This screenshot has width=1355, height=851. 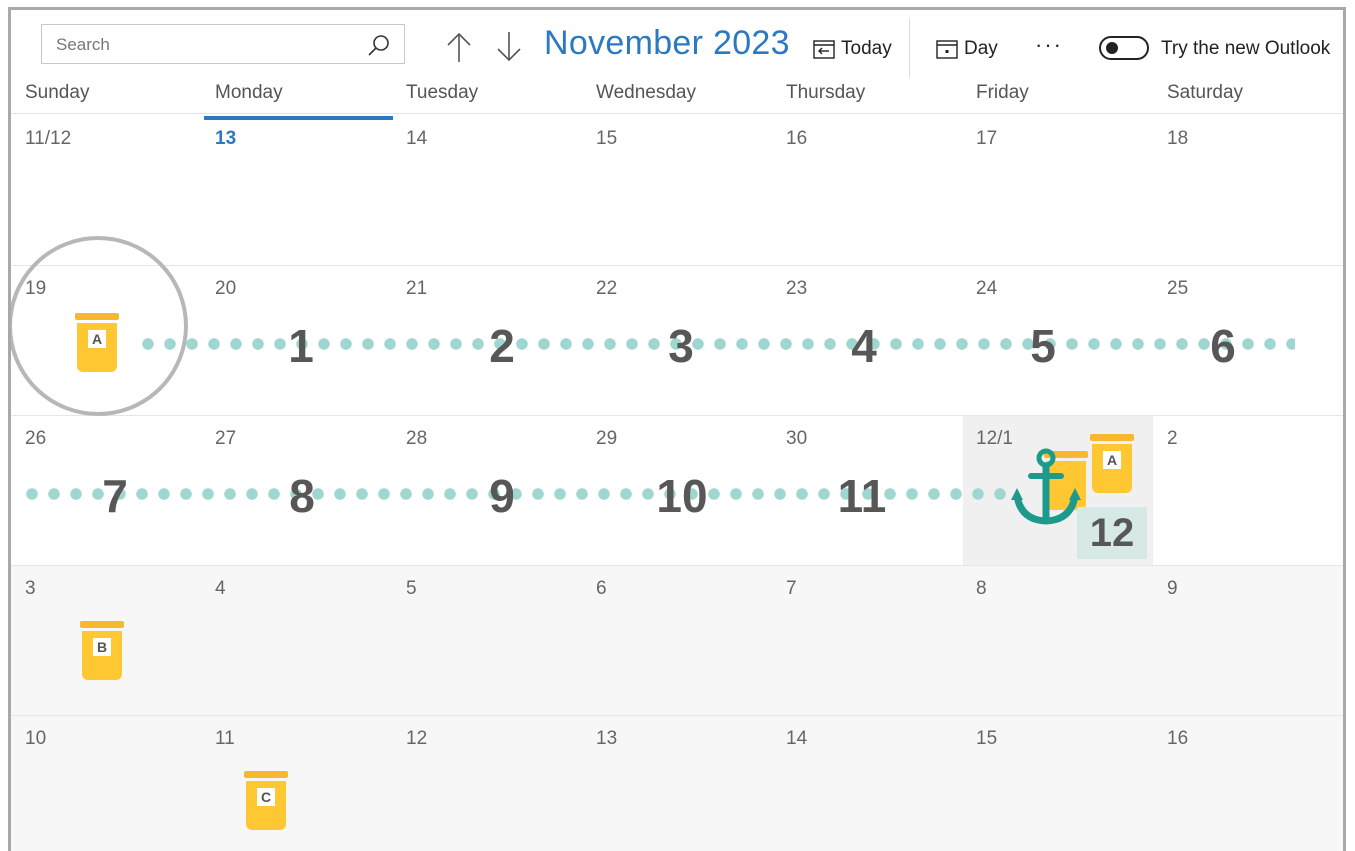 What do you see at coordinates (220, 589) in the screenshot?
I see `date-cell: 4` at bounding box center [220, 589].